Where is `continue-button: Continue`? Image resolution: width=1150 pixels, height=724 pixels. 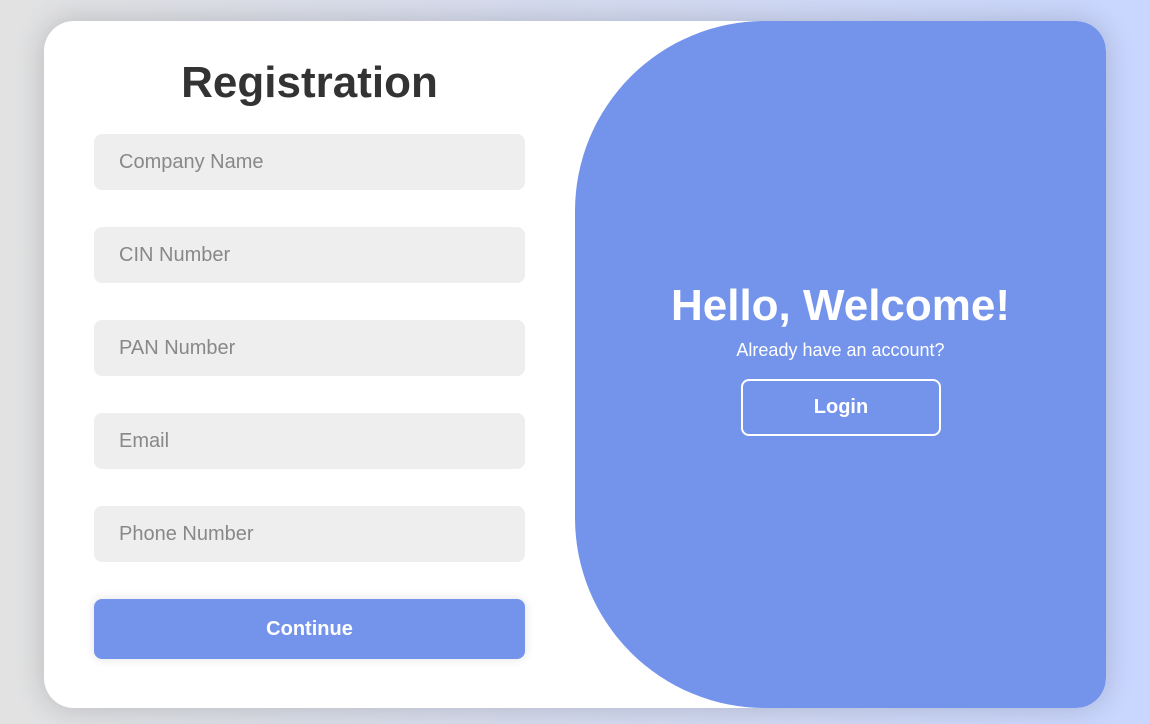
continue-button: Continue is located at coordinates (309, 629).